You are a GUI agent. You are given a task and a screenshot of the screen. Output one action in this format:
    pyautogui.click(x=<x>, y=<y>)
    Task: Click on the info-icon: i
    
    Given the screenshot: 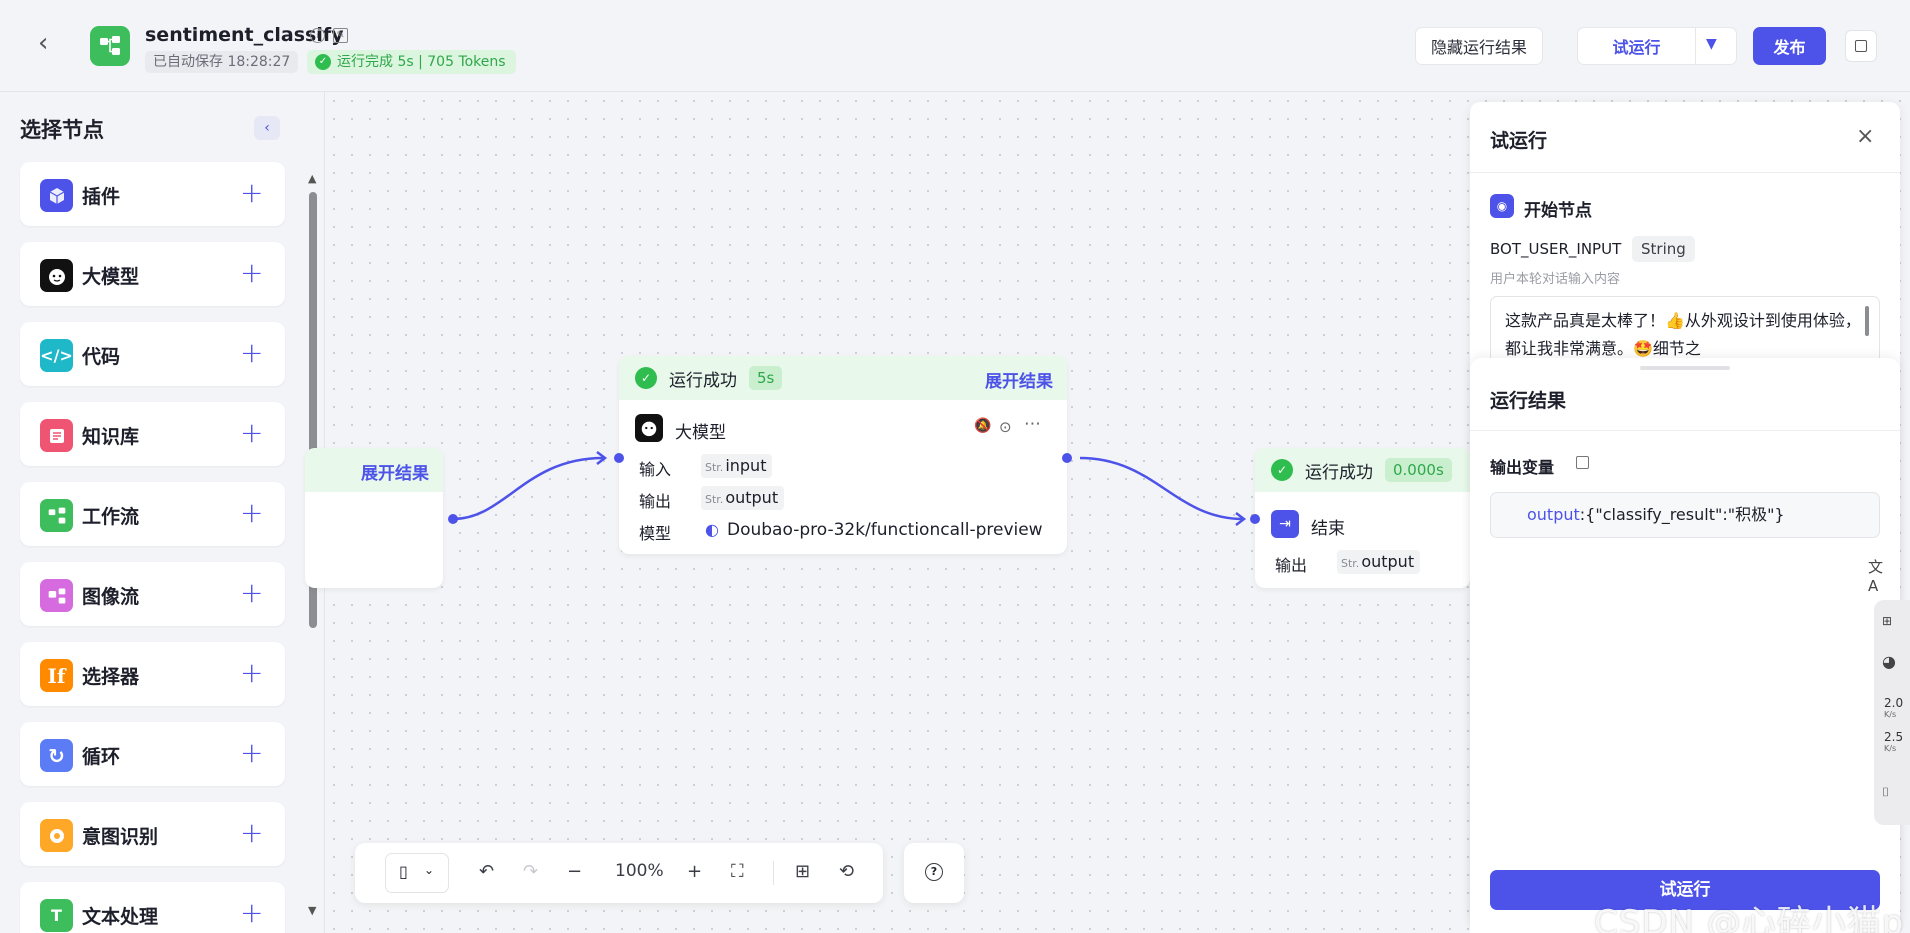 What is the action you would take?
    pyautogui.click(x=317, y=35)
    